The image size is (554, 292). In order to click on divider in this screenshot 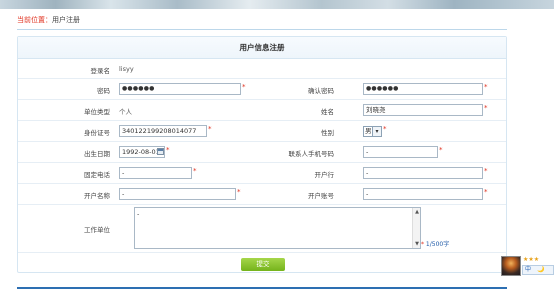, I will do `click(262, 29)`.